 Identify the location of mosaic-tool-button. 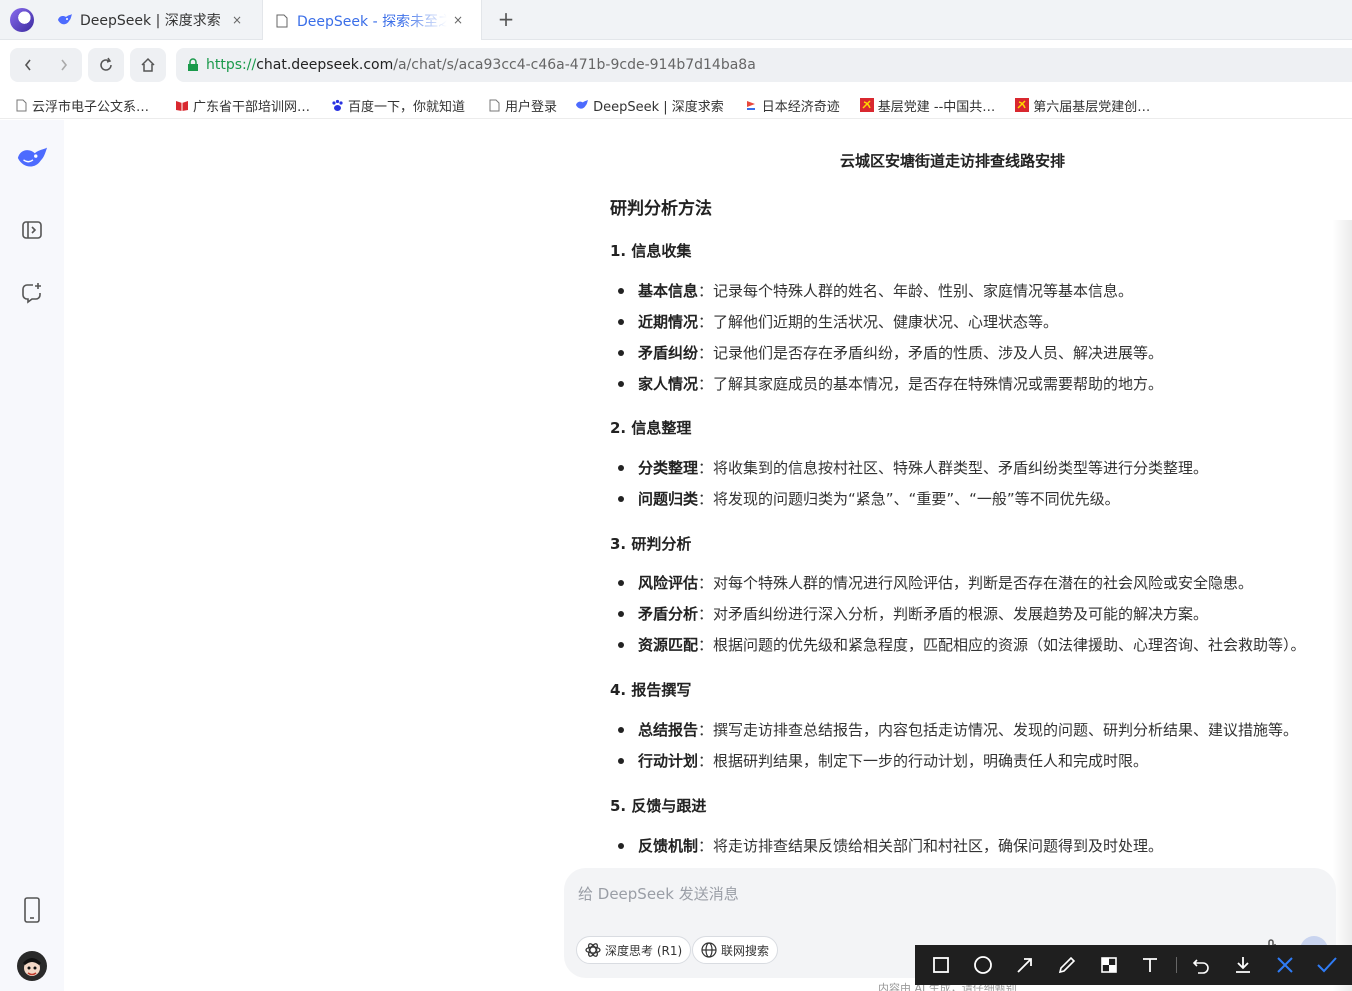
(1108, 965).